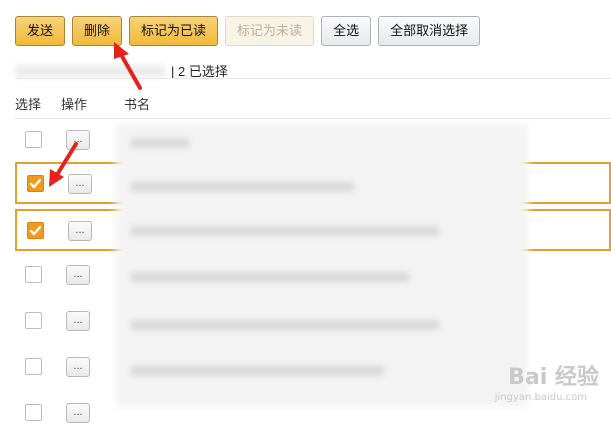 This screenshot has width=611, height=436. What do you see at coordinates (28, 104) in the screenshot?
I see `header-select: 选择` at bounding box center [28, 104].